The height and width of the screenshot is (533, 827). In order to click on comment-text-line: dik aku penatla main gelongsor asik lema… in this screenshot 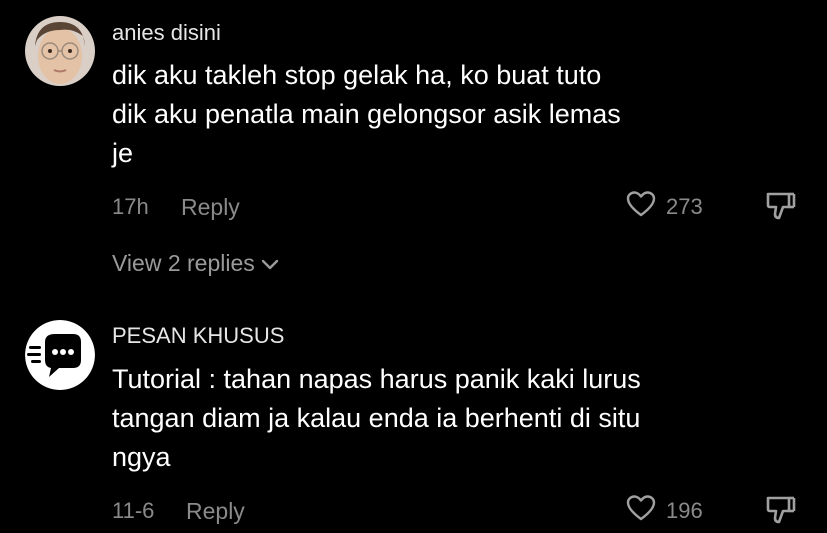, I will do `click(366, 114)`.